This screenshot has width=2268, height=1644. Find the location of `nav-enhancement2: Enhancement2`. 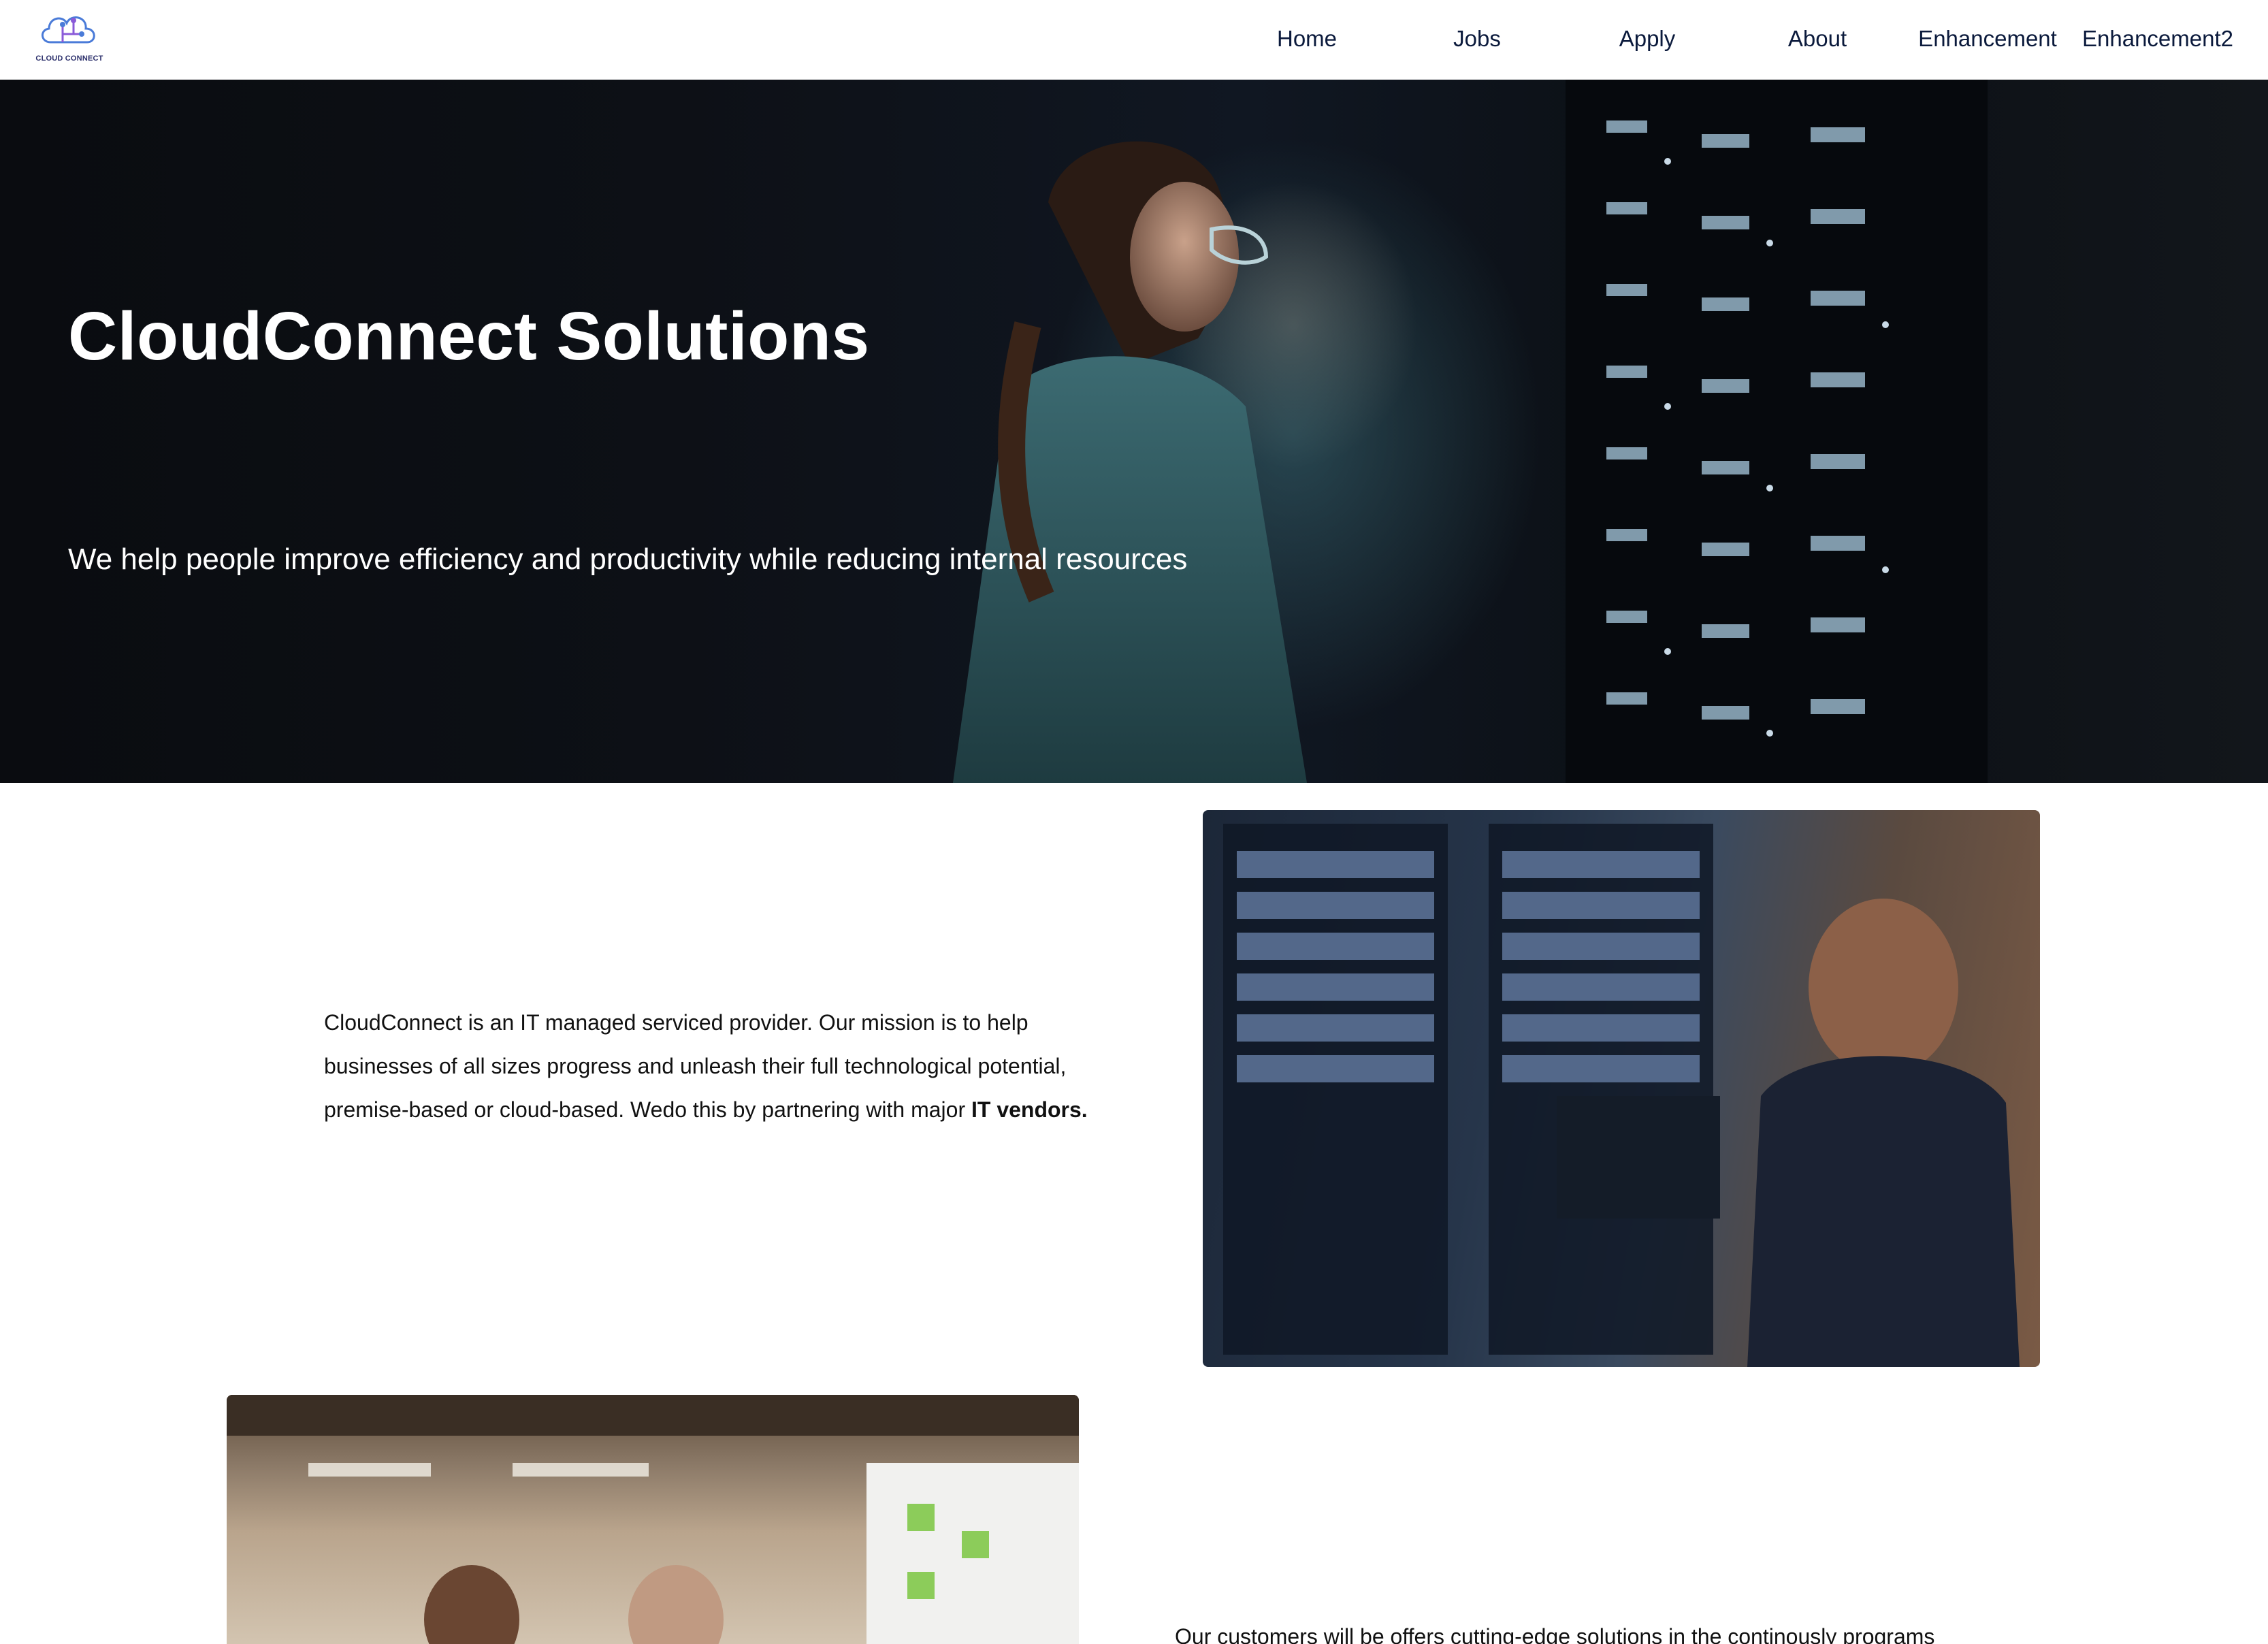

nav-enhancement2: Enhancement2 is located at coordinates (2158, 39).